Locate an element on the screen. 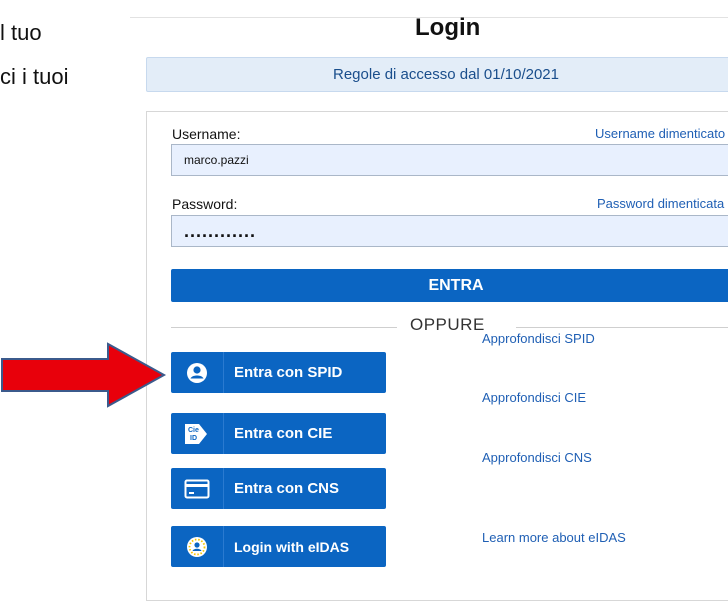 Image resolution: width=728 pixels, height=601 pixels. access-rules-label: Regole di accesso dal 01/10/2021 is located at coordinates (446, 74).